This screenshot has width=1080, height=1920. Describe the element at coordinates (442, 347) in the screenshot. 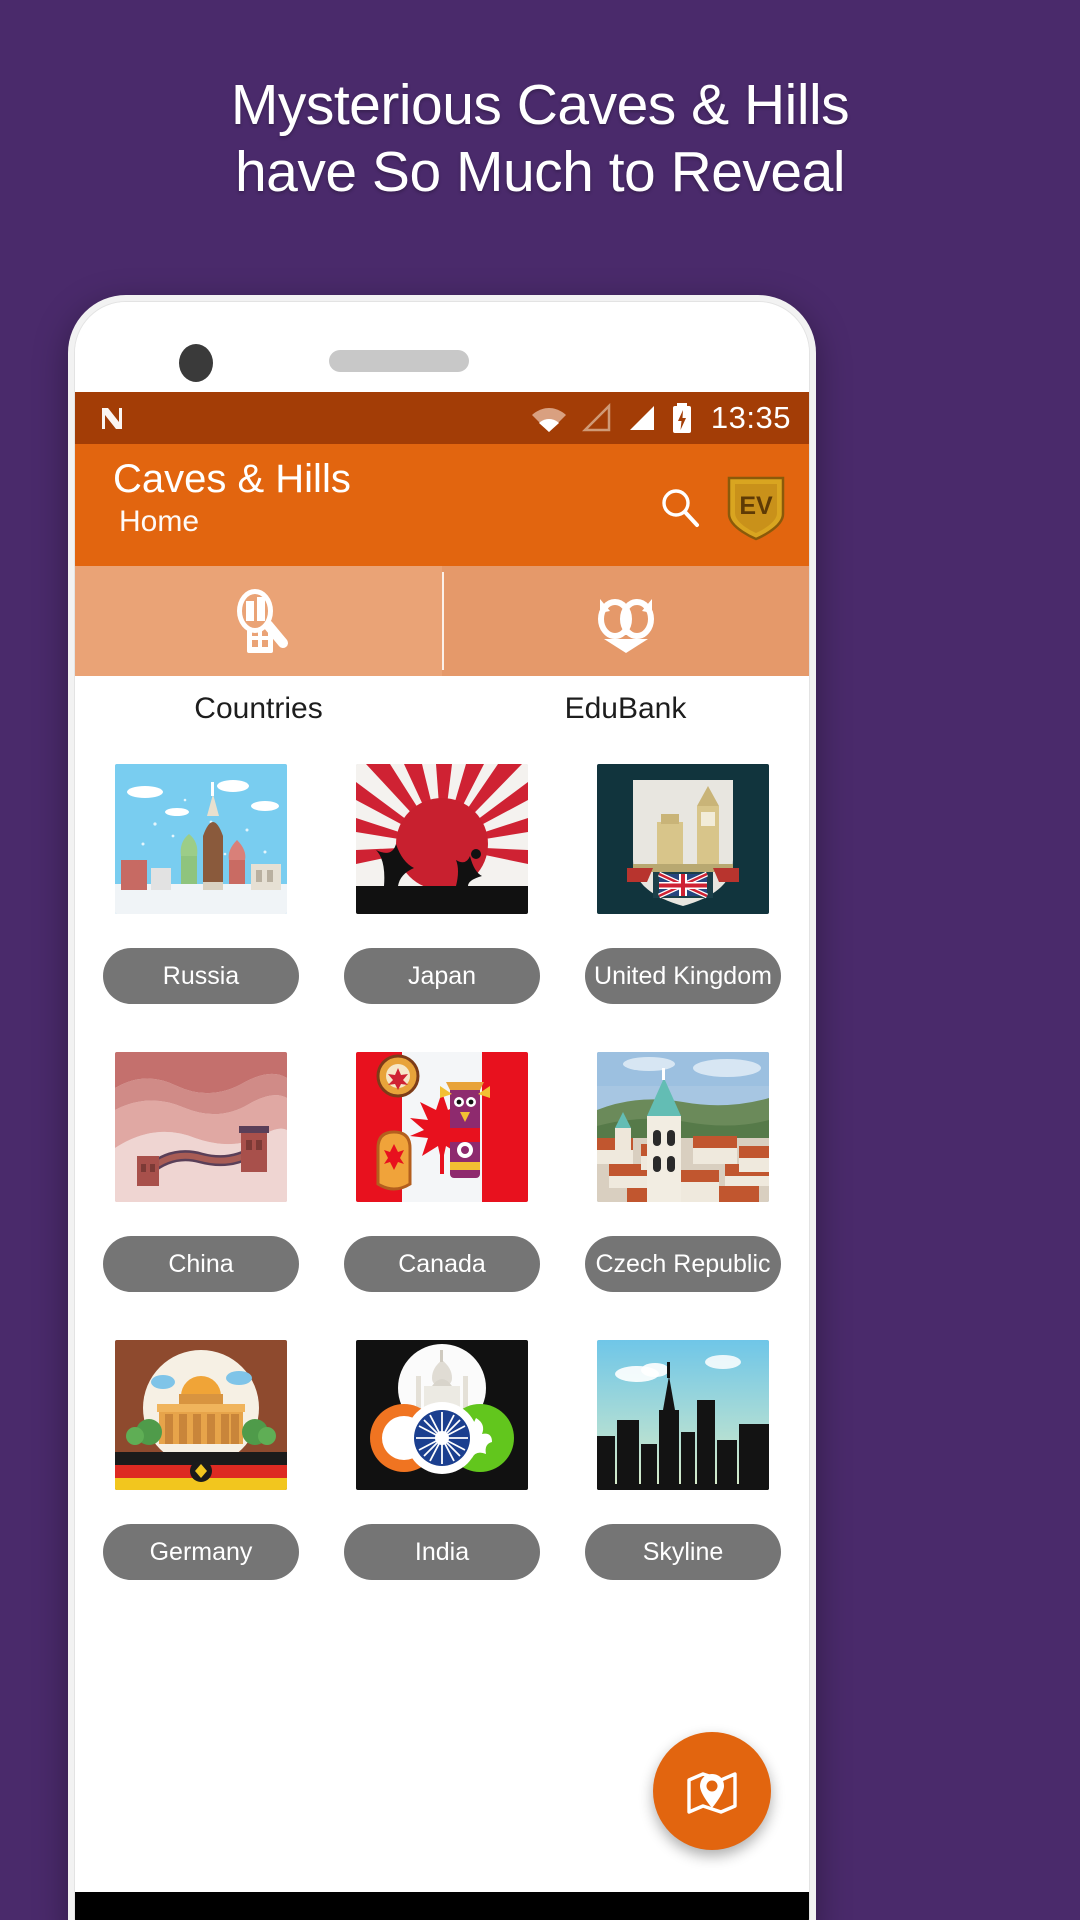

I see `phone-bezel-top` at that location.